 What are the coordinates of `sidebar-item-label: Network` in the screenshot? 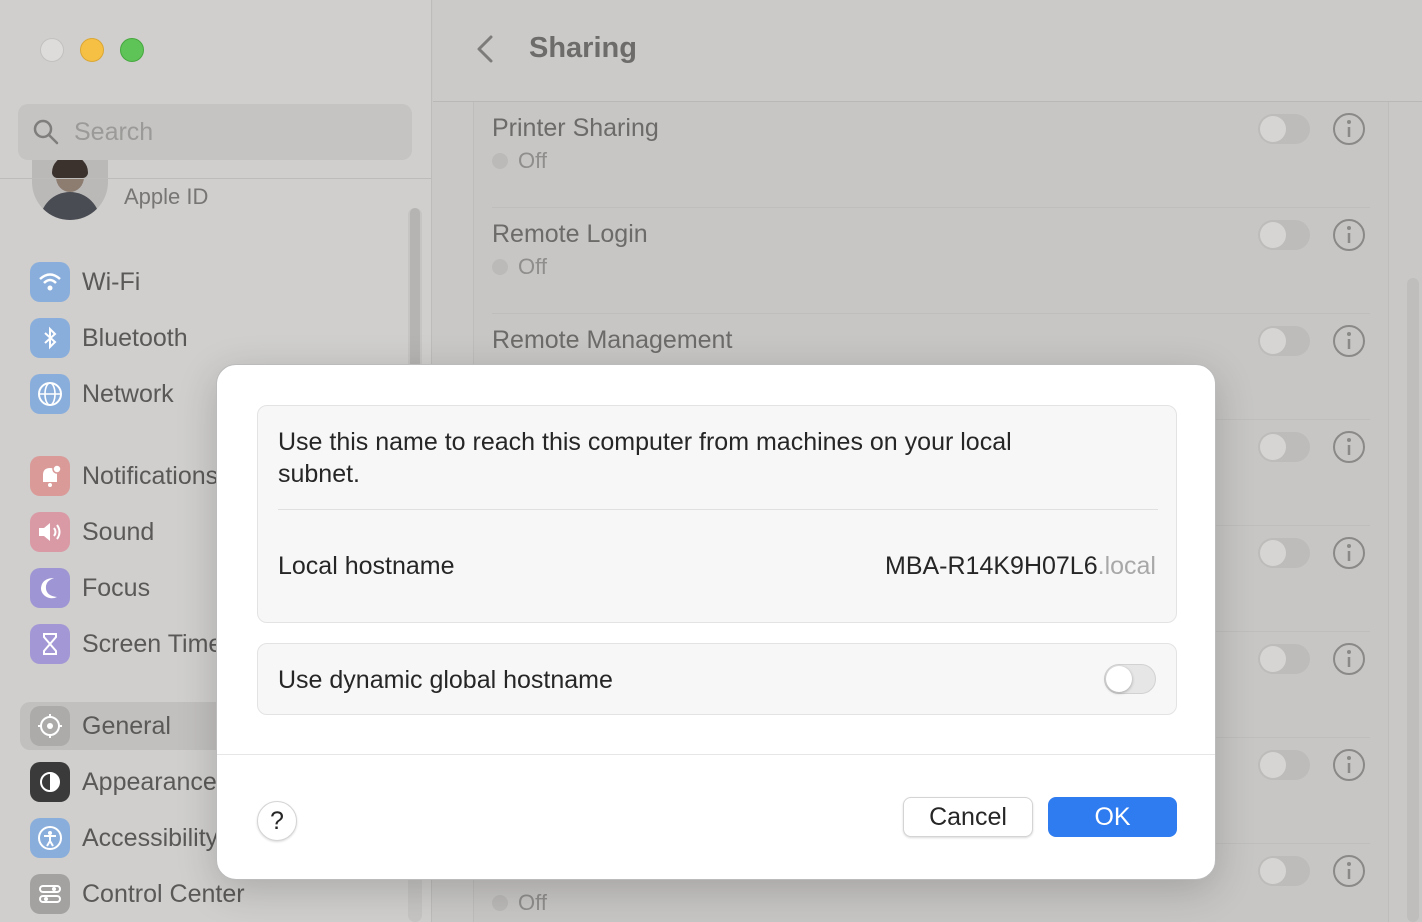 It's located at (128, 393).